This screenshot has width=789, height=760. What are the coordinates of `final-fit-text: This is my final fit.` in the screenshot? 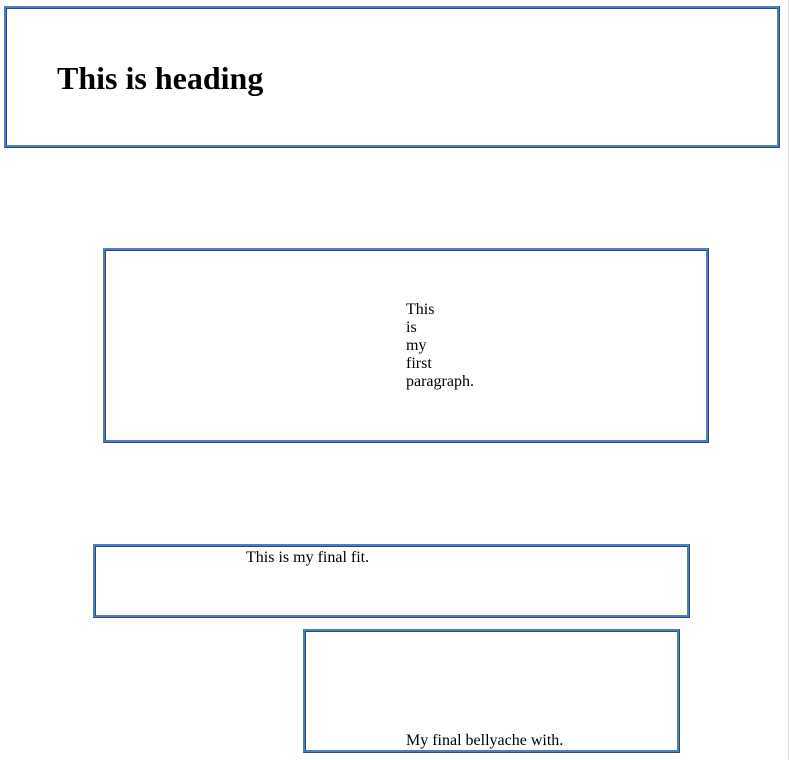 It's located at (308, 557).